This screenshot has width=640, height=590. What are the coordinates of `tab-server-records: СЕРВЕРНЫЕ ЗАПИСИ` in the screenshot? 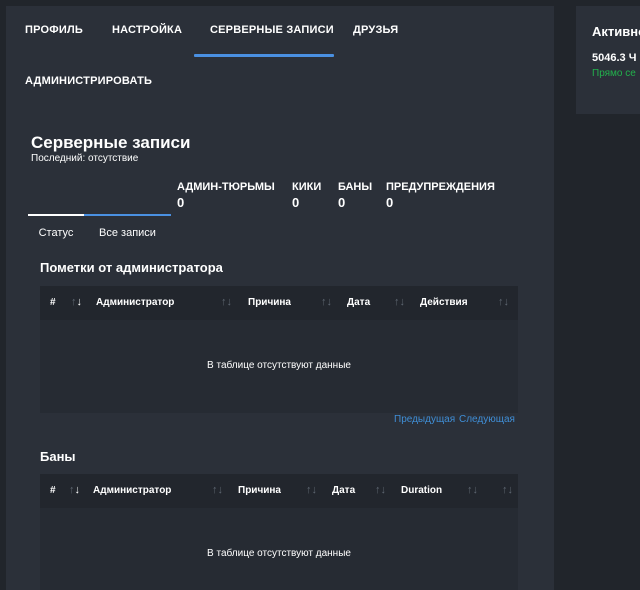 It's located at (272, 30).